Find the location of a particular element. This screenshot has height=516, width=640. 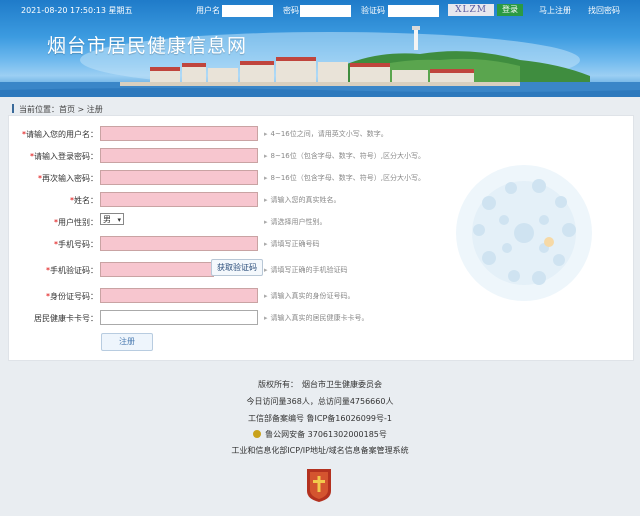

breadcrumb-home-link: 首页 is located at coordinates (67, 109).